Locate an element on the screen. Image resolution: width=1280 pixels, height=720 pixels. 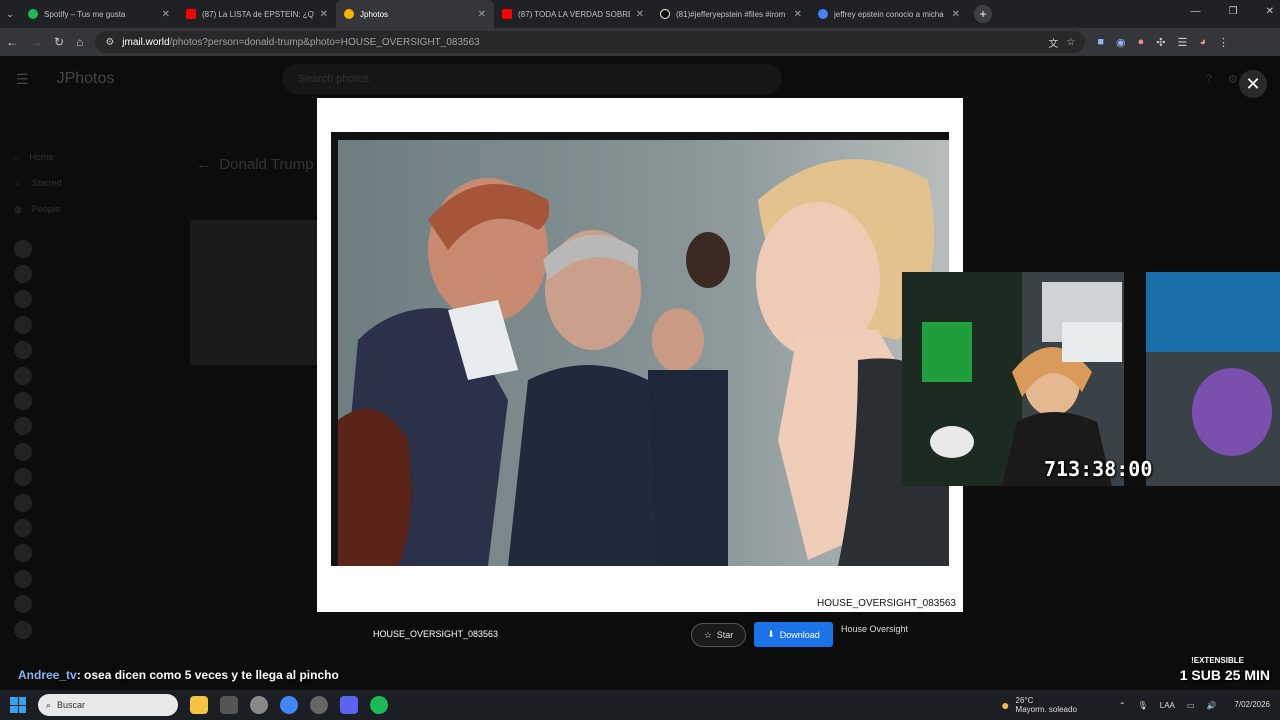
app-sidebar: ⌂ Home ☆ Starred ◍ People is located at coordinates (89, 396).